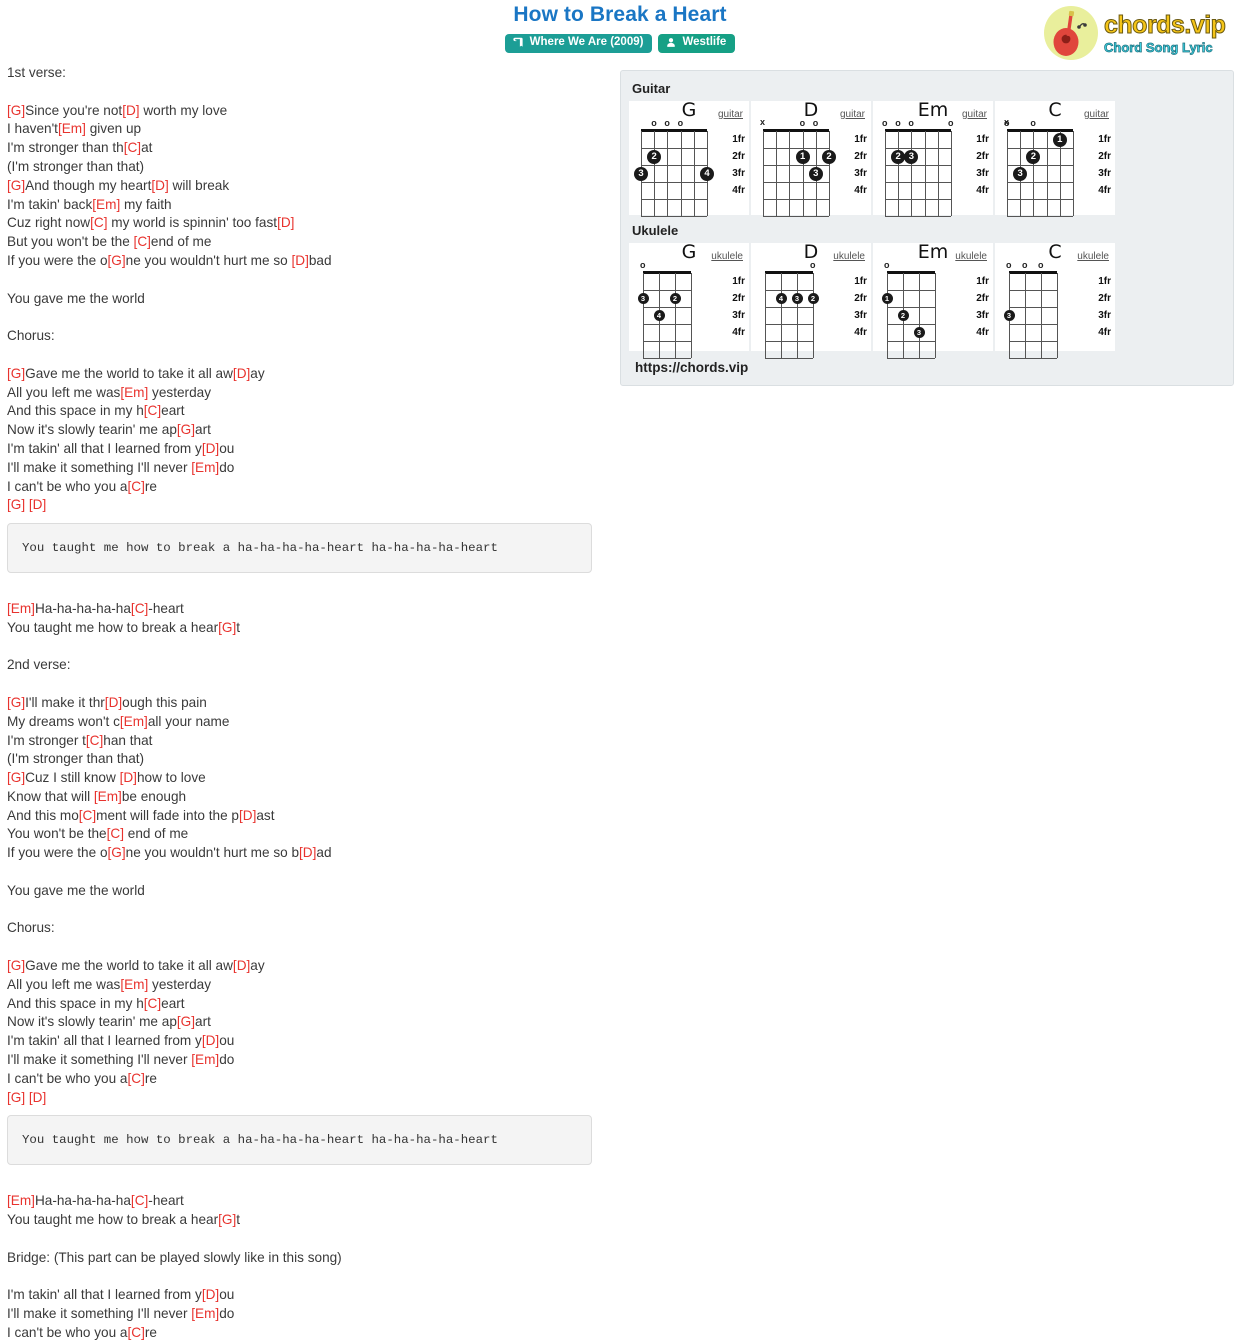  Describe the element at coordinates (307, 797) in the screenshot. I see `lyric-line: Know that will [Em]be enough` at that location.